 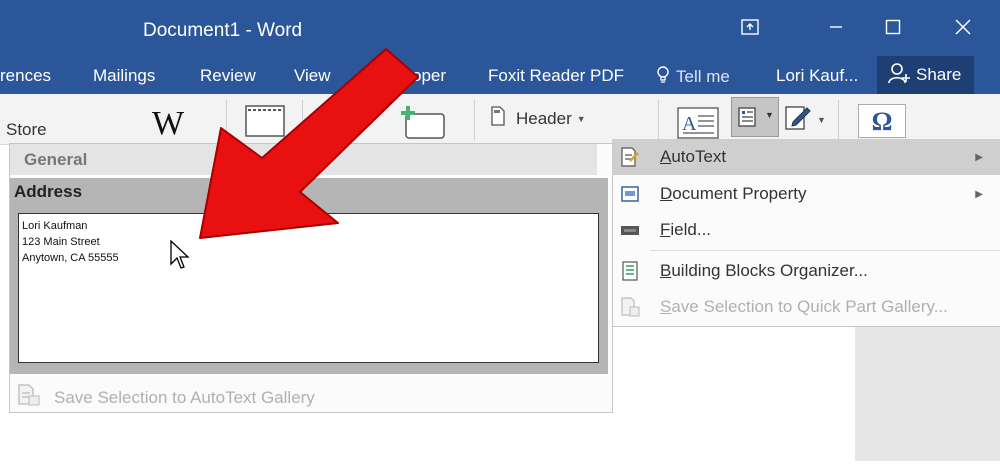 I want to click on person-add-icon, so click(x=899, y=75).